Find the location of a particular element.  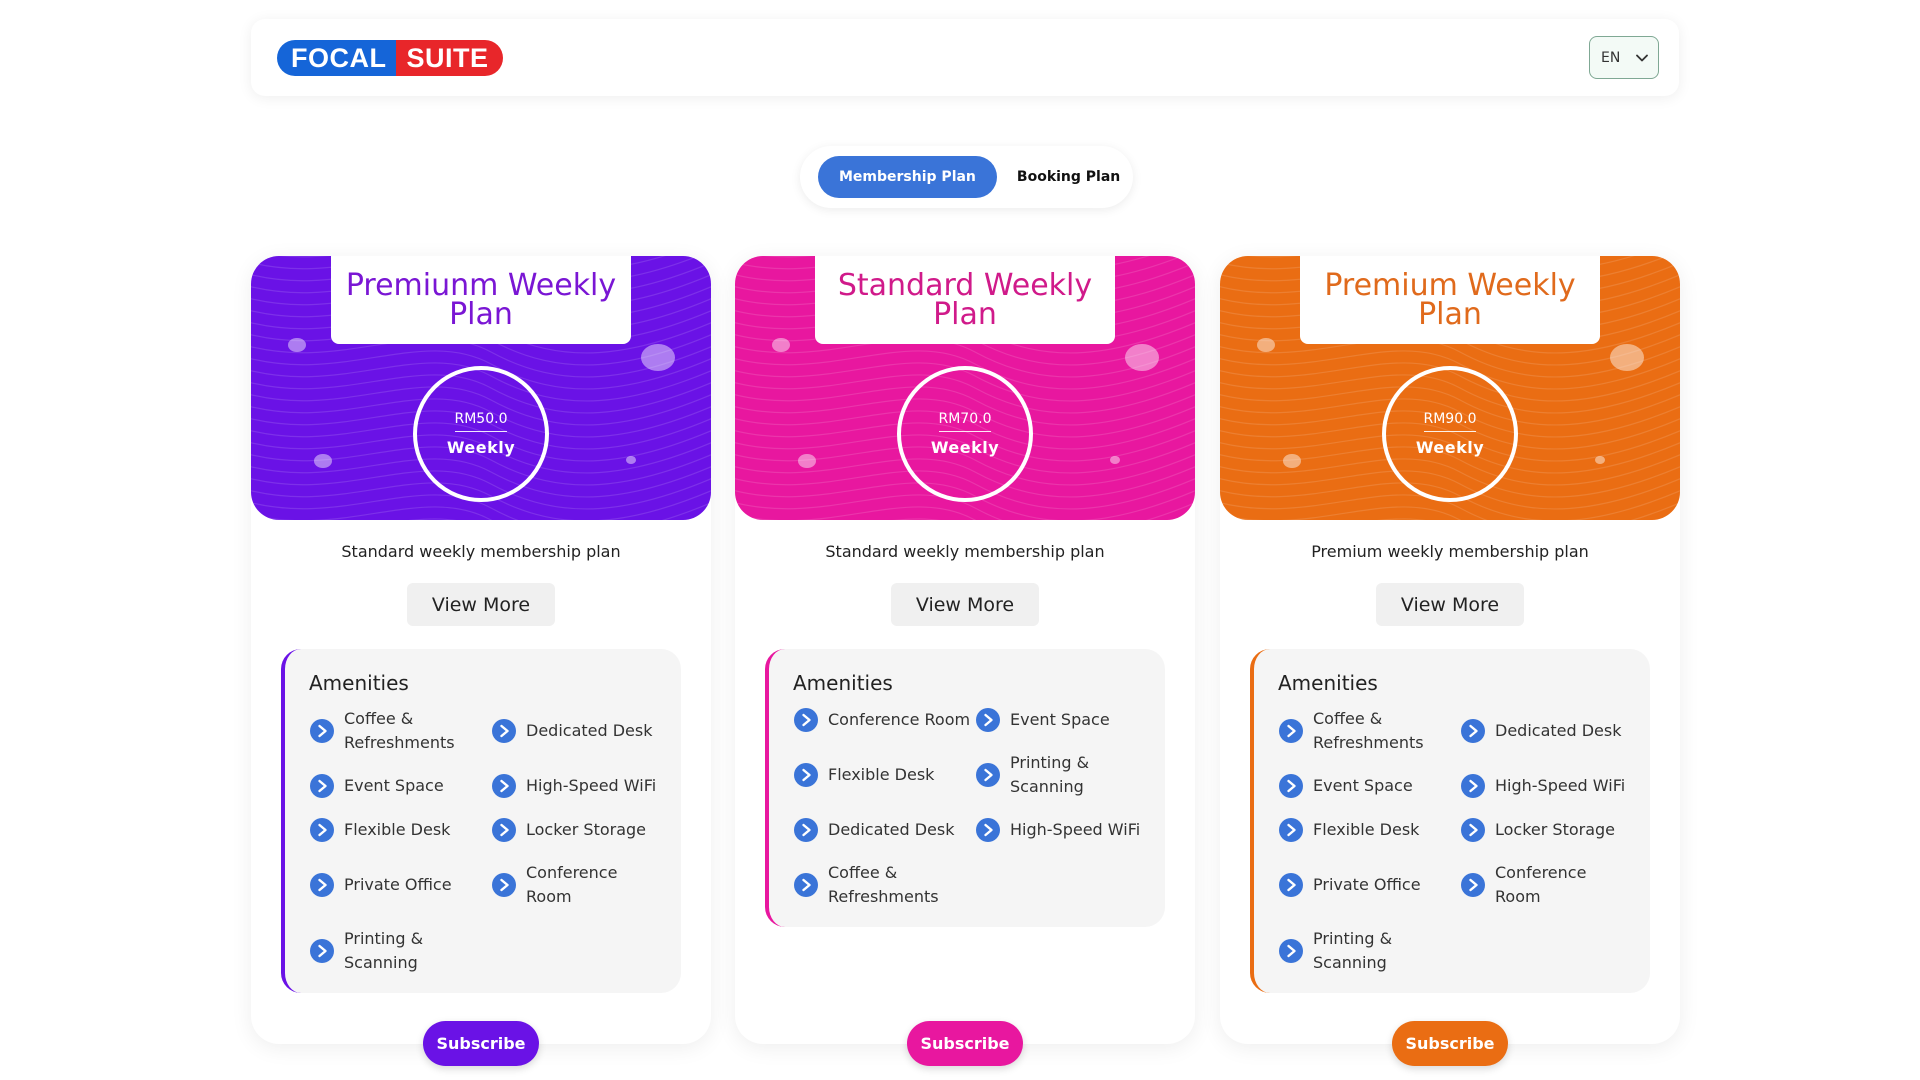

amenity-label: Locker Storage is located at coordinates (586, 829).